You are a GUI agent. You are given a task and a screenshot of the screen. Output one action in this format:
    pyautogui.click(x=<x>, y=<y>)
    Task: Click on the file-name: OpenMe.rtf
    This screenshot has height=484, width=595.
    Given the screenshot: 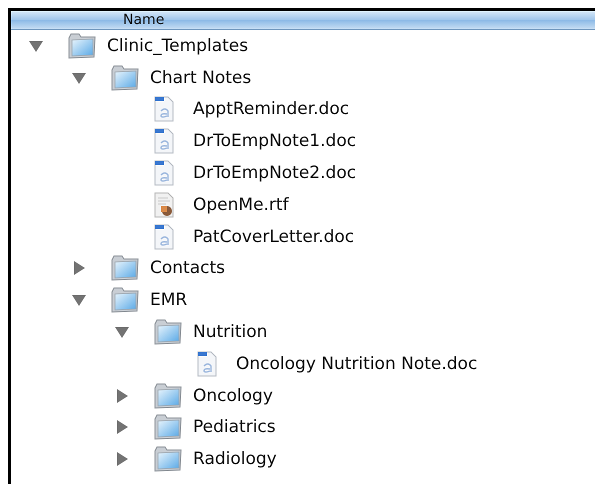 What is the action you would take?
    pyautogui.click(x=241, y=204)
    